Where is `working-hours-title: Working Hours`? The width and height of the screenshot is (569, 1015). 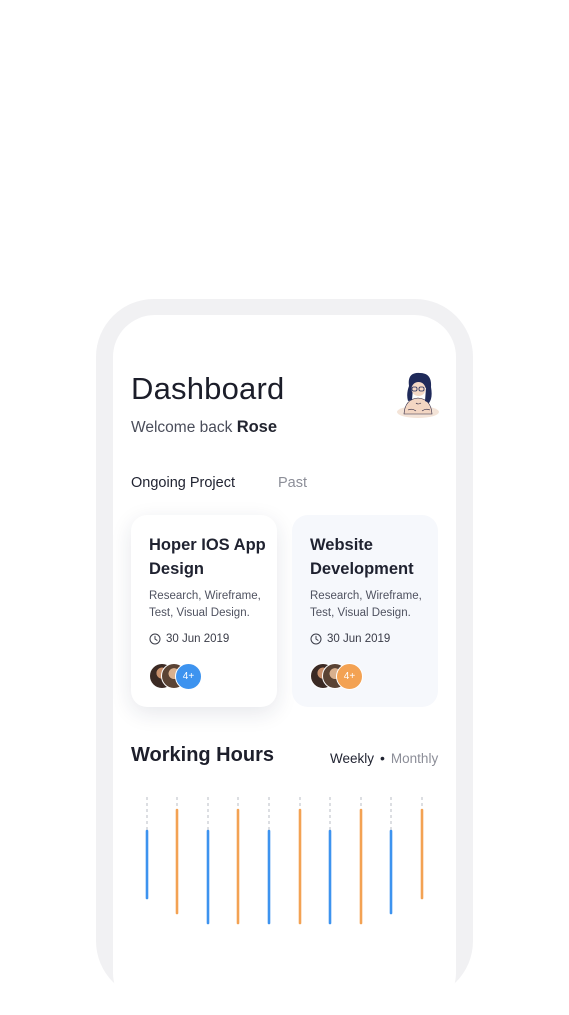 working-hours-title: Working Hours is located at coordinates (202, 755).